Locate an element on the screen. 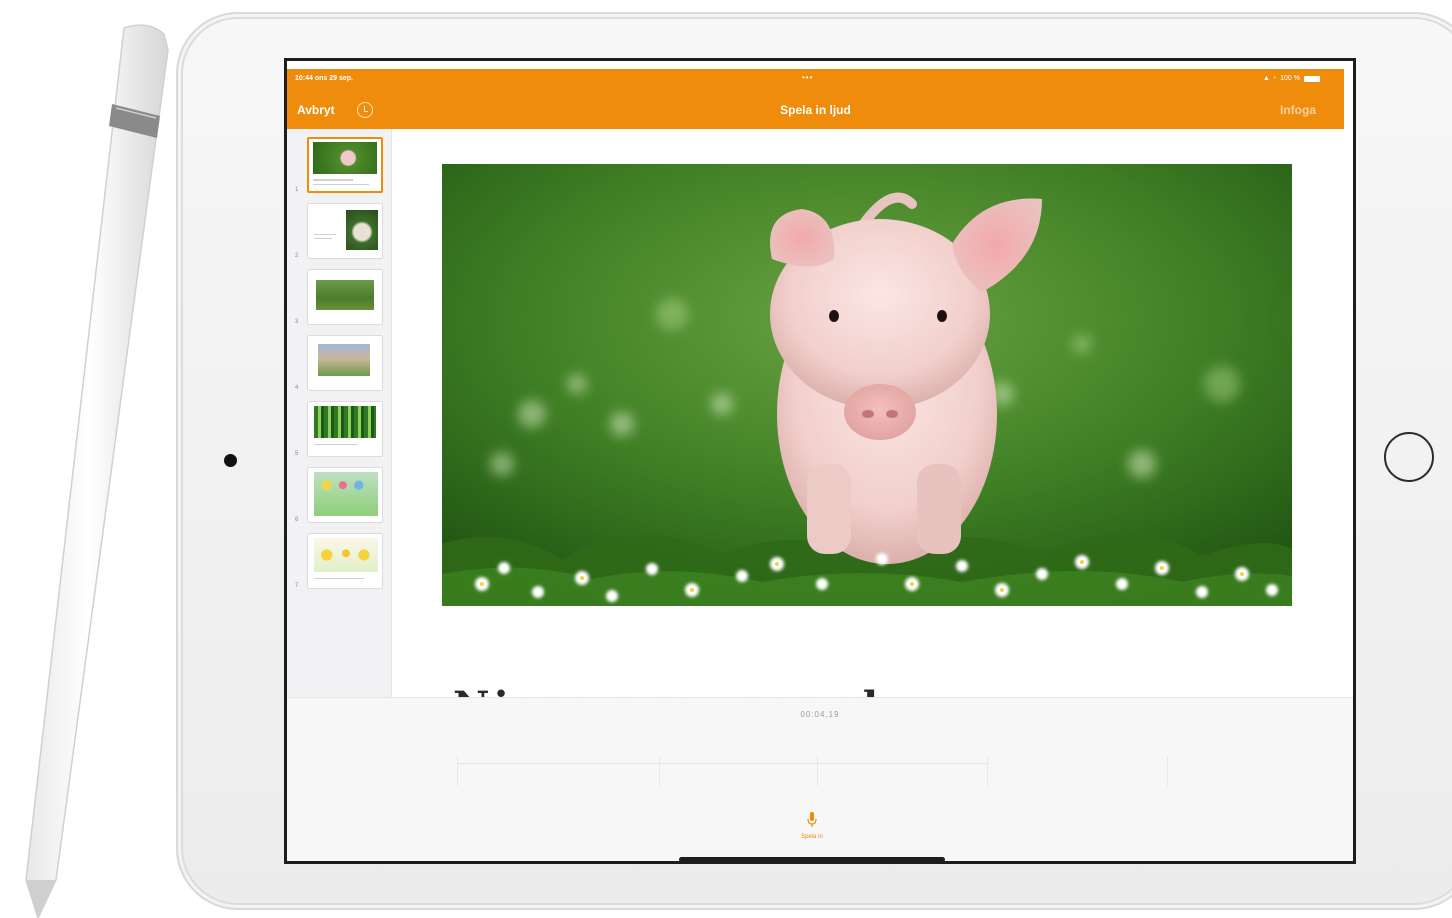  slide-thumb-row: 5 is located at coordinates (340, 430).